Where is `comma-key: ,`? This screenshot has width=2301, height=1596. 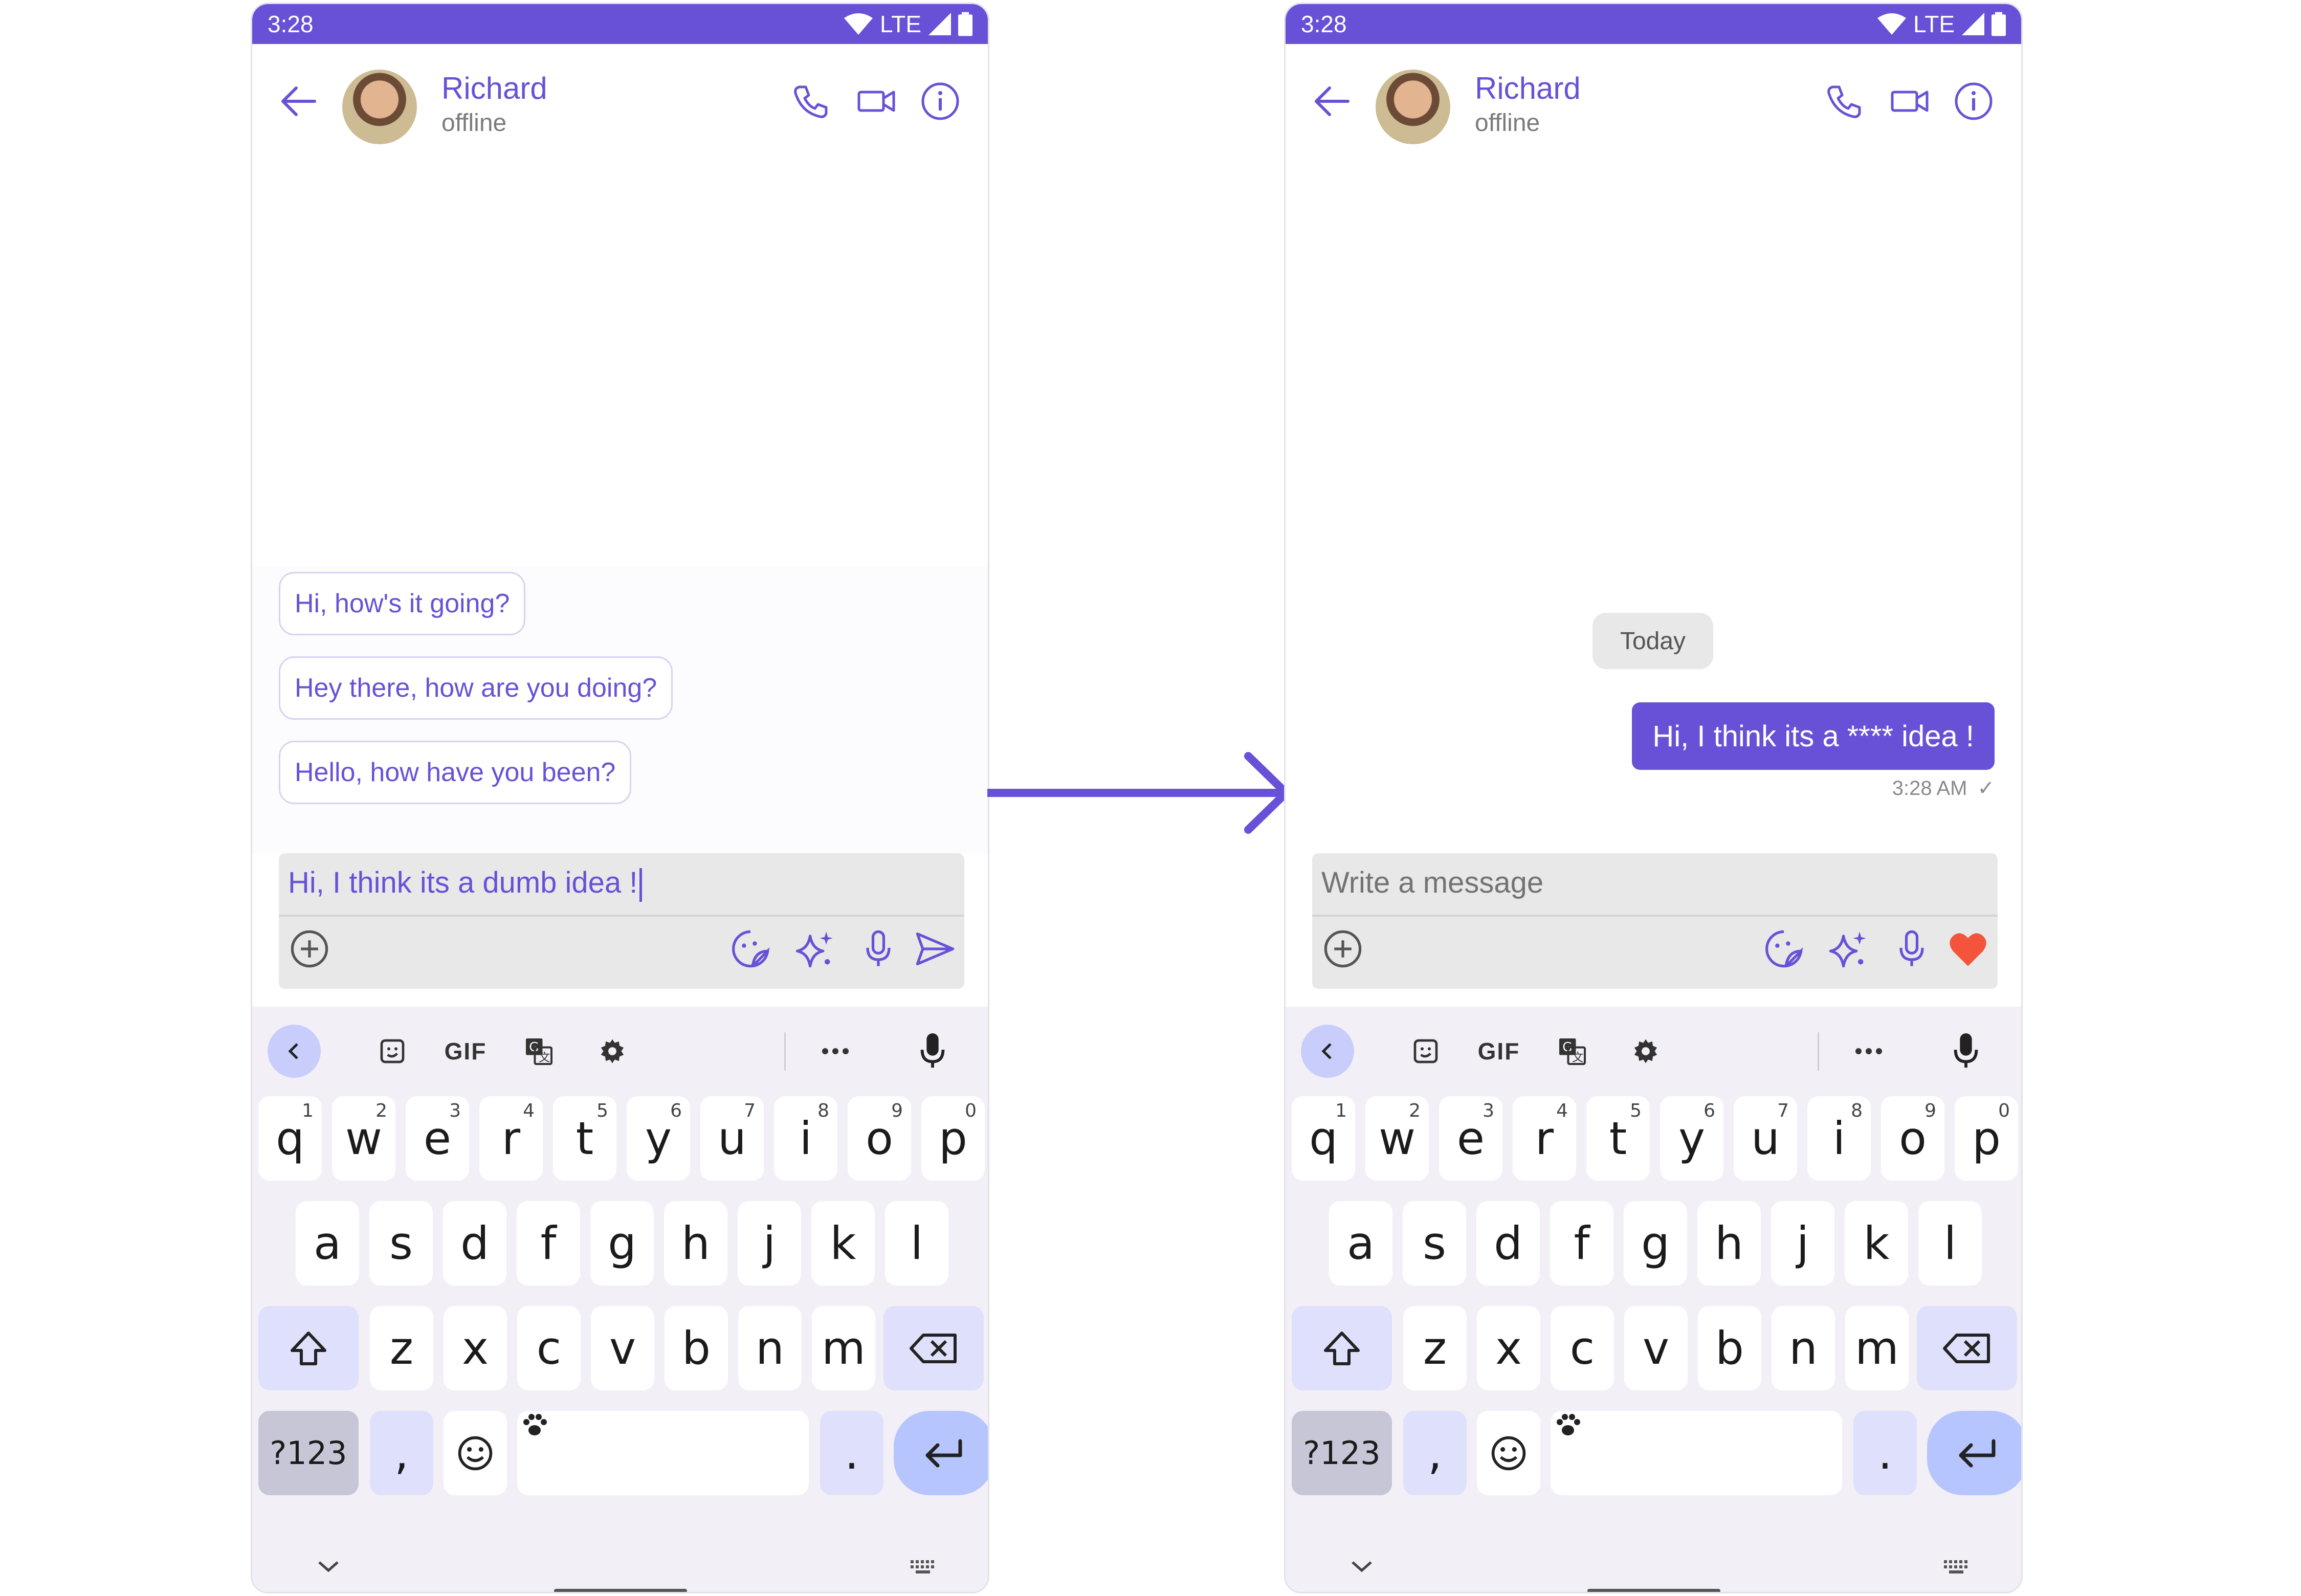
comma-key: , is located at coordinates (1435, 1453).